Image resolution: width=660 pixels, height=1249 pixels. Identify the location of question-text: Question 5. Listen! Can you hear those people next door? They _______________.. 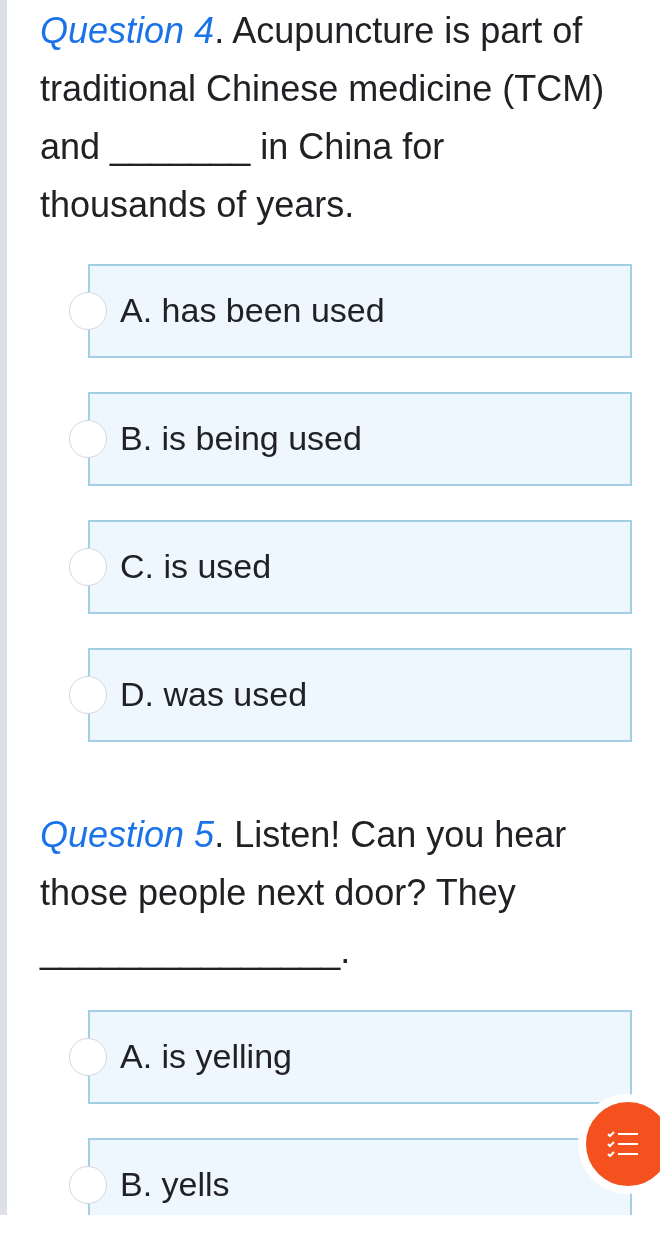
(304, 893).